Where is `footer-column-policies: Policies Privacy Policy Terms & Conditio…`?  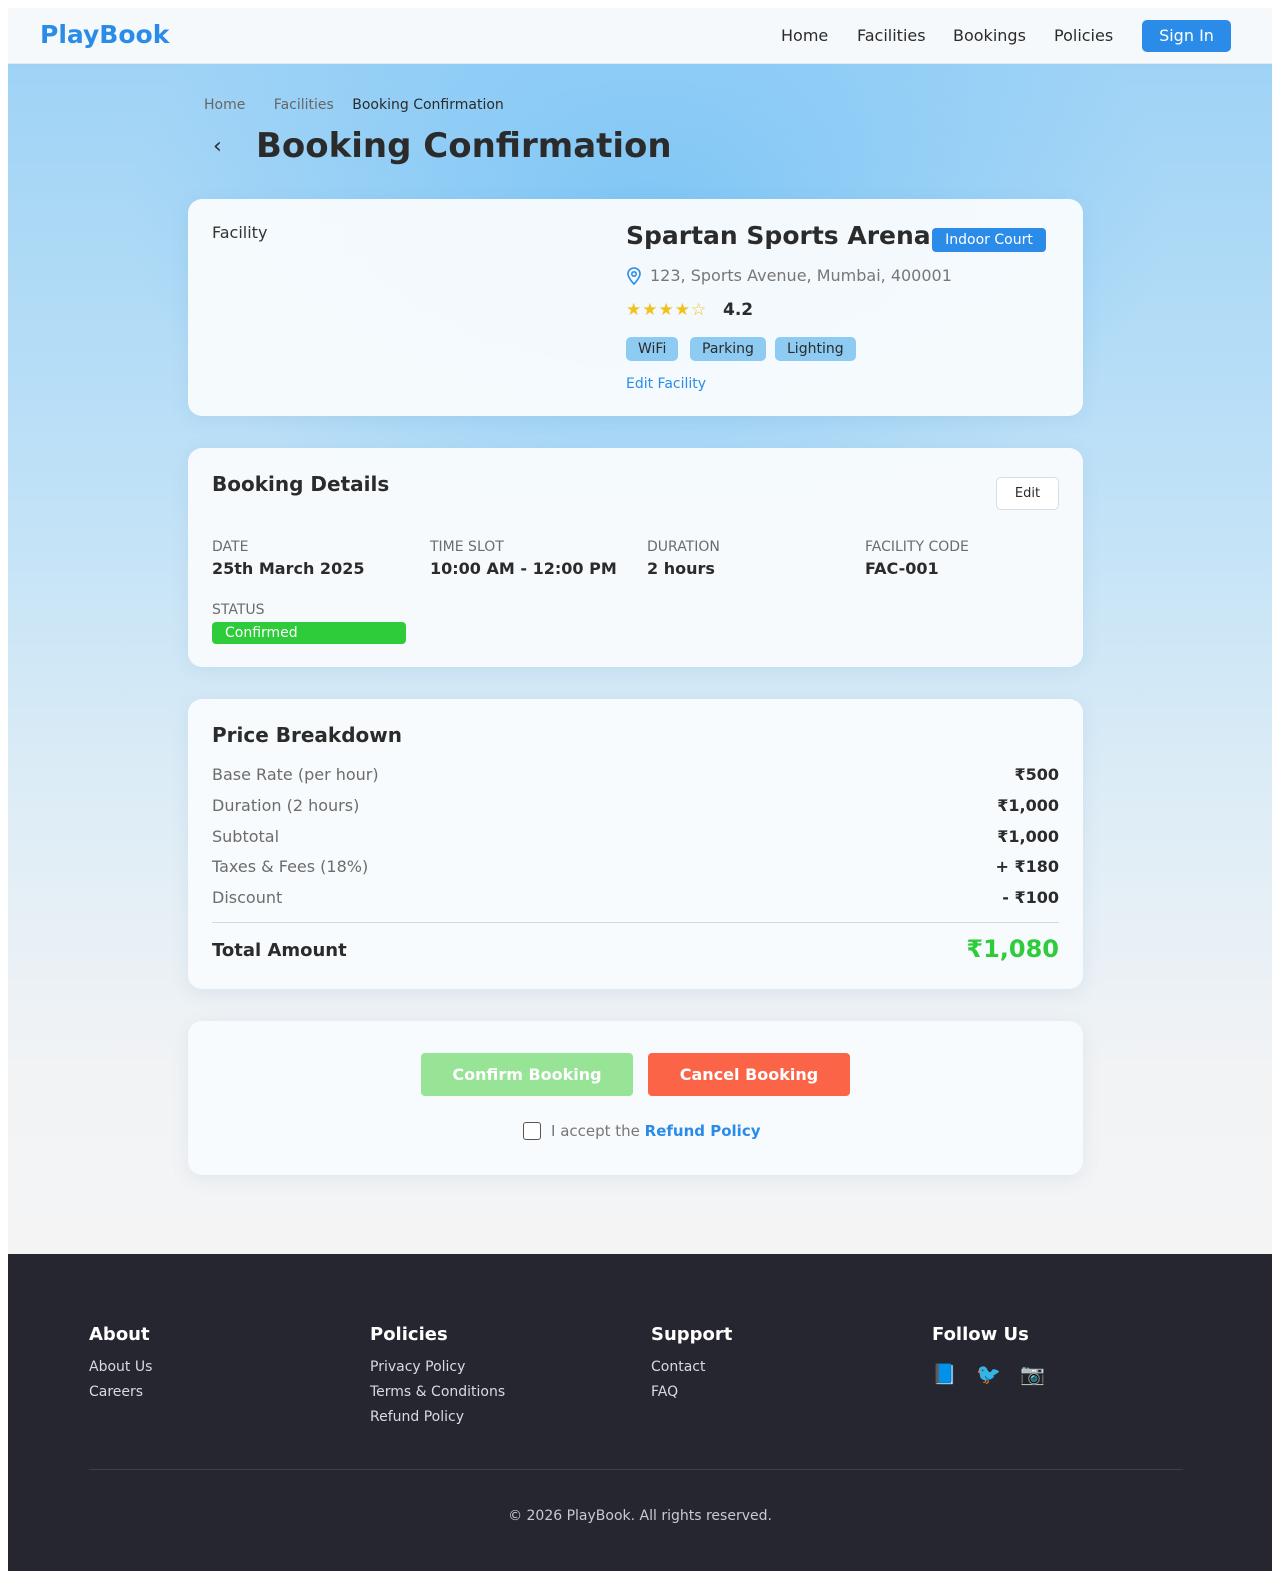 footer-column-policies: Policies Privacy Policy Terms & Conditio… is located at coordinates (437, 1379).